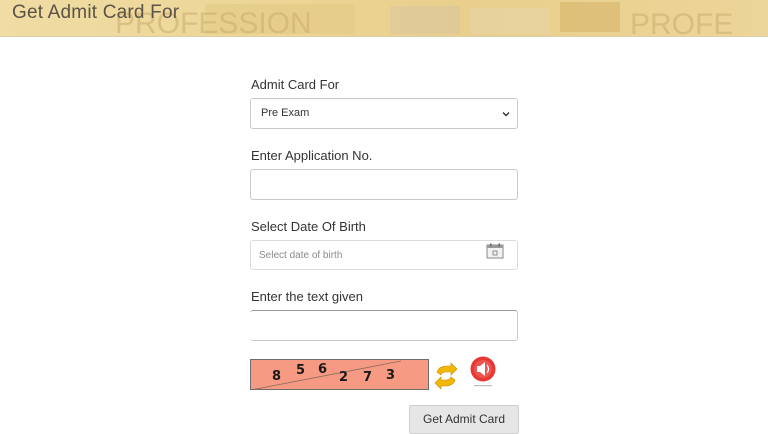 The width and height of the screenshot is (768, 434). I want to click on page-title: Get Admit Card For, so click(96, 12).